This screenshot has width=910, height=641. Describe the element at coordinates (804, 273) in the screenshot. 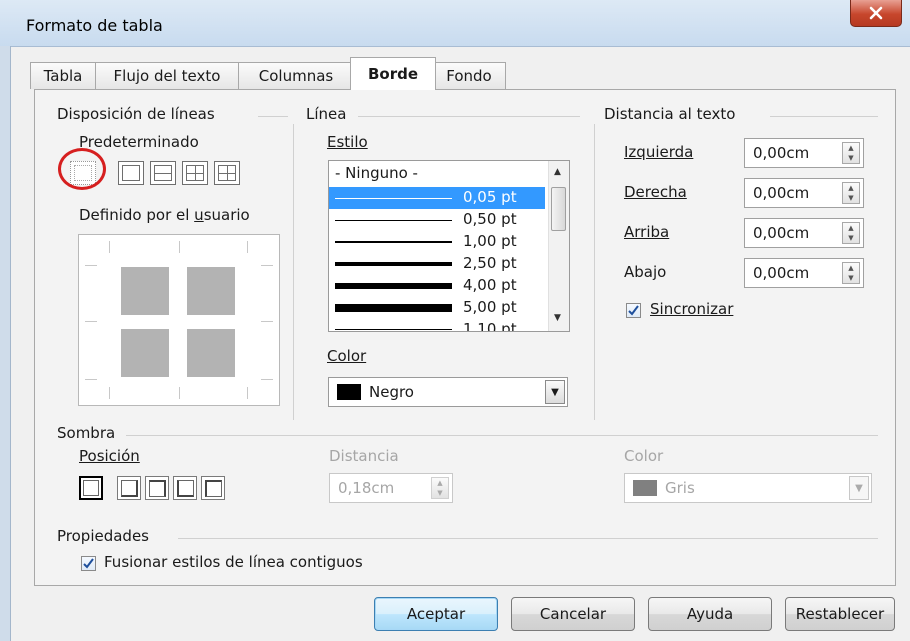

I see `bottom-spacing-field: 0,00cm ▲ ▼` at that location.